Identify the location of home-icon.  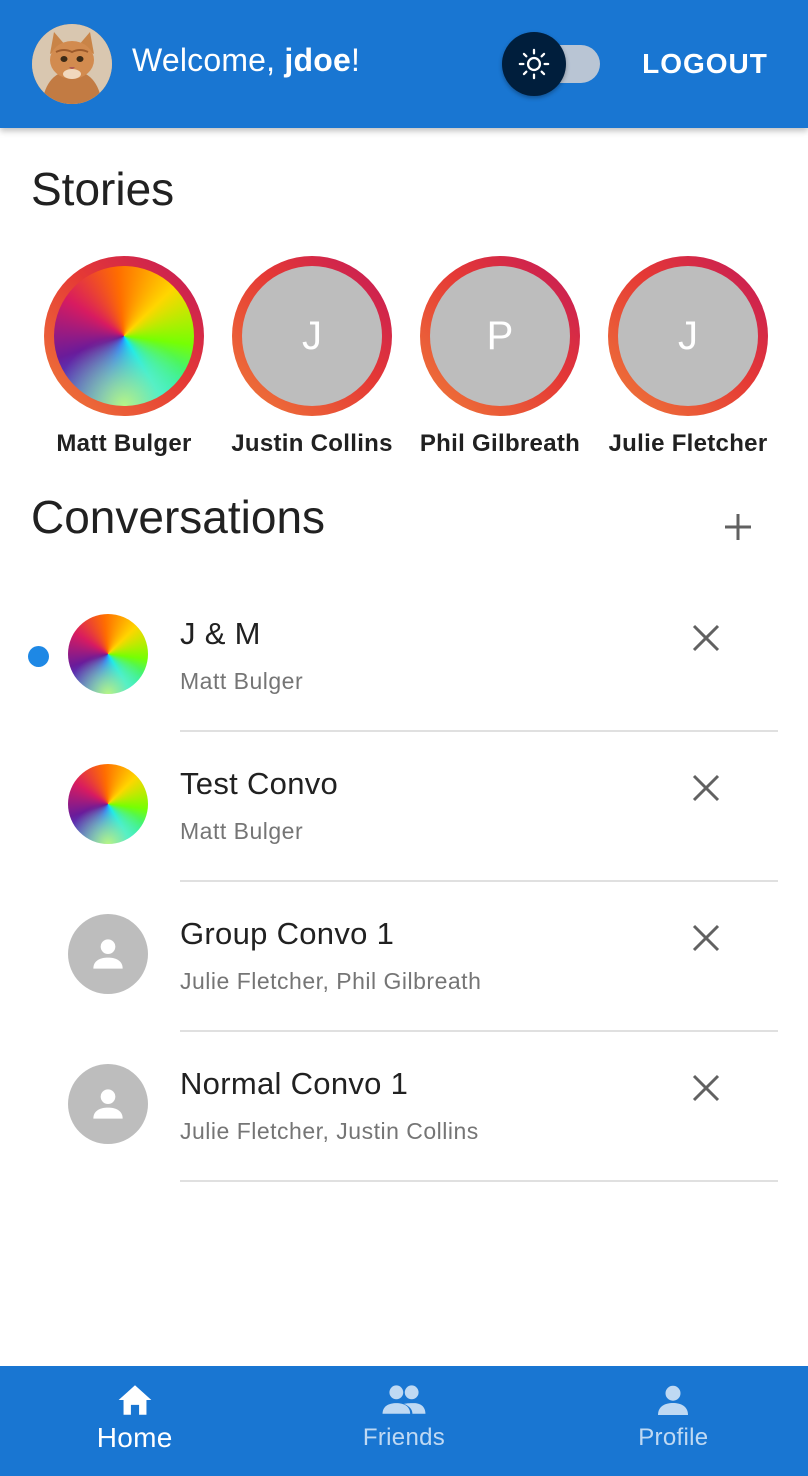
(135, 1400).